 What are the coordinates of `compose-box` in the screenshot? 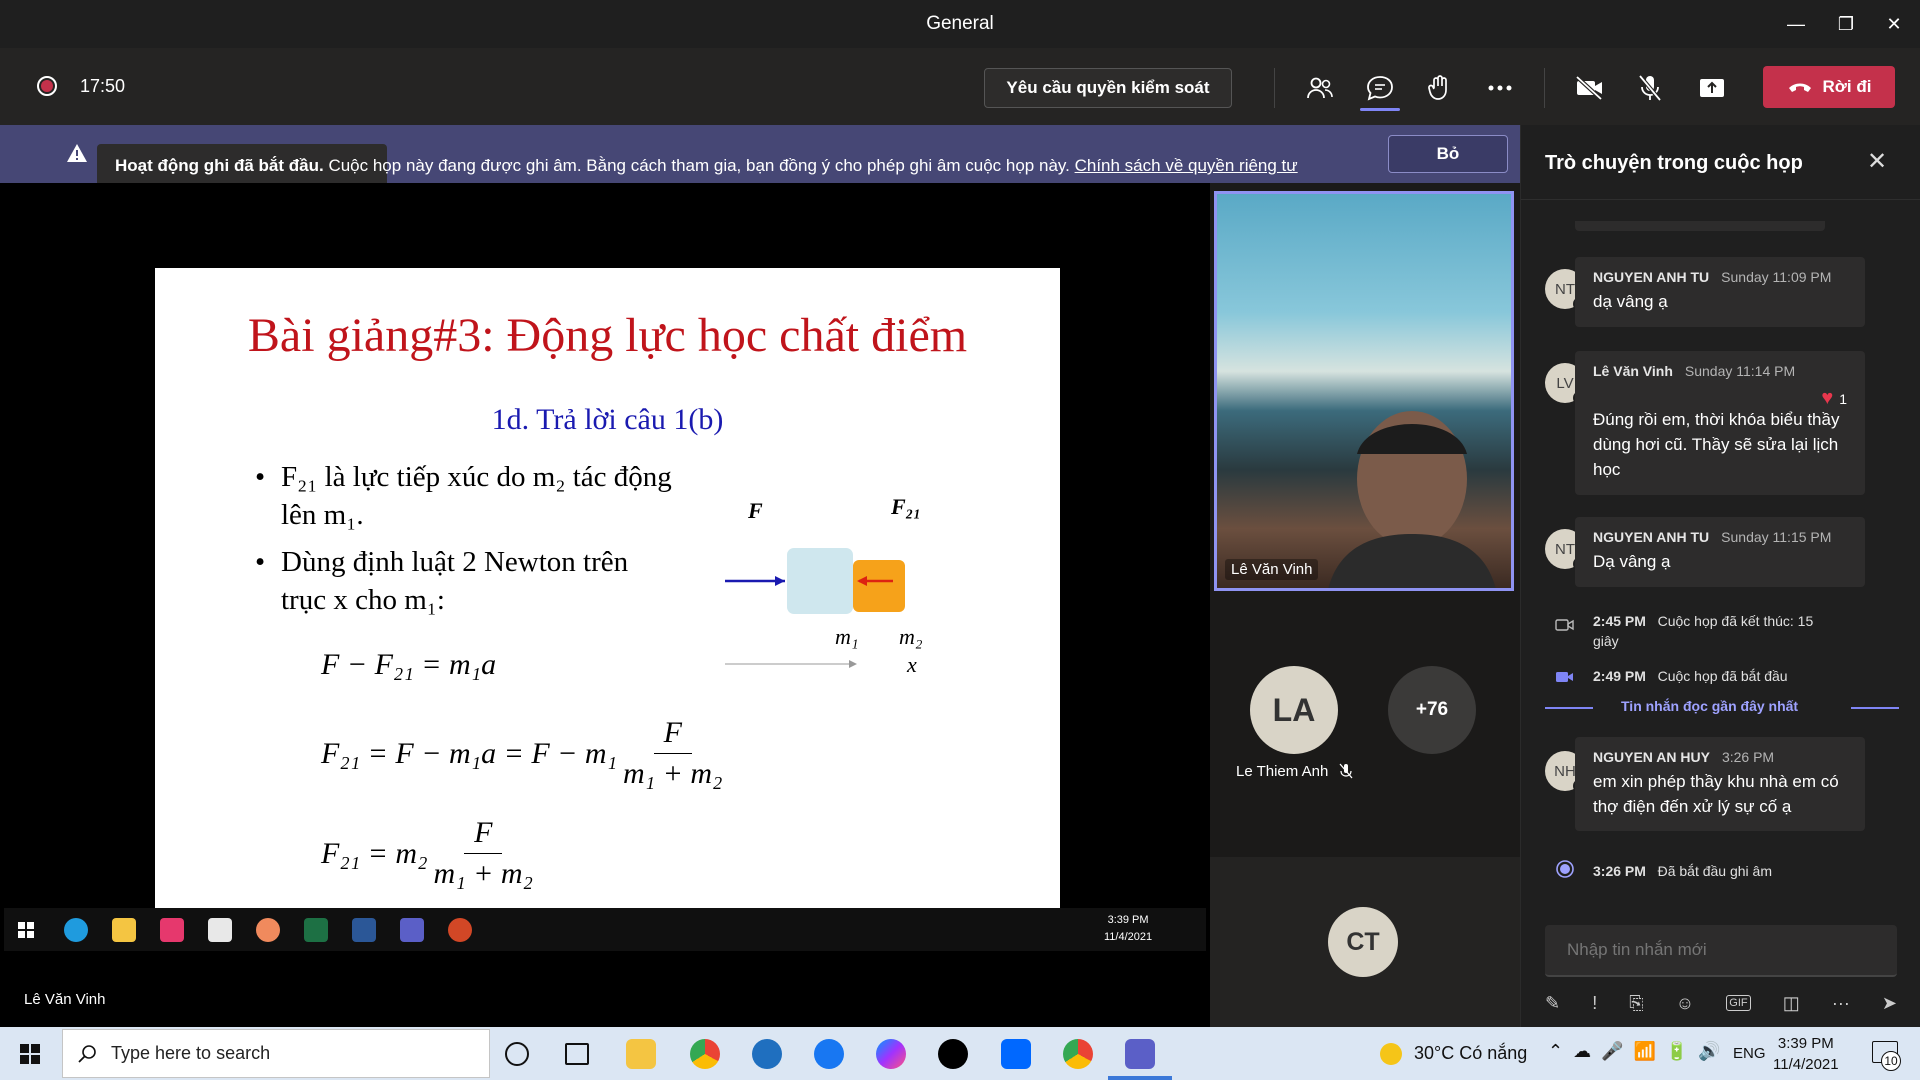 It's located at (1721, 951).